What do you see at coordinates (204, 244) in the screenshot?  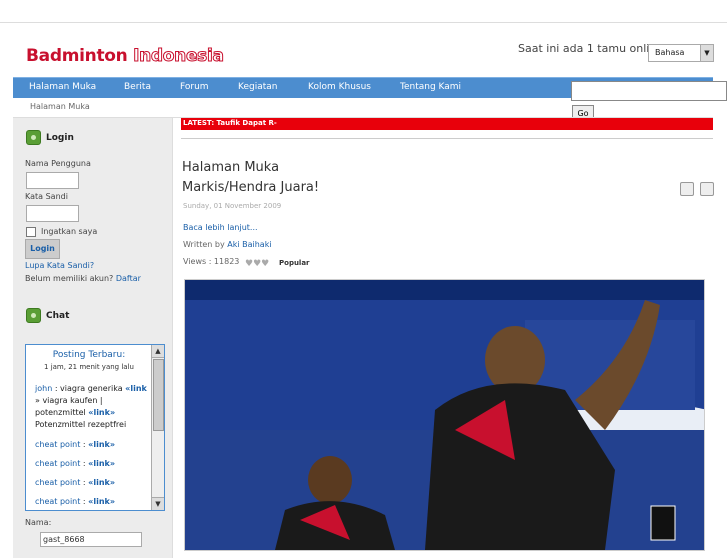 I see `written-by-label: Written by` at bounding box center [204, 244].